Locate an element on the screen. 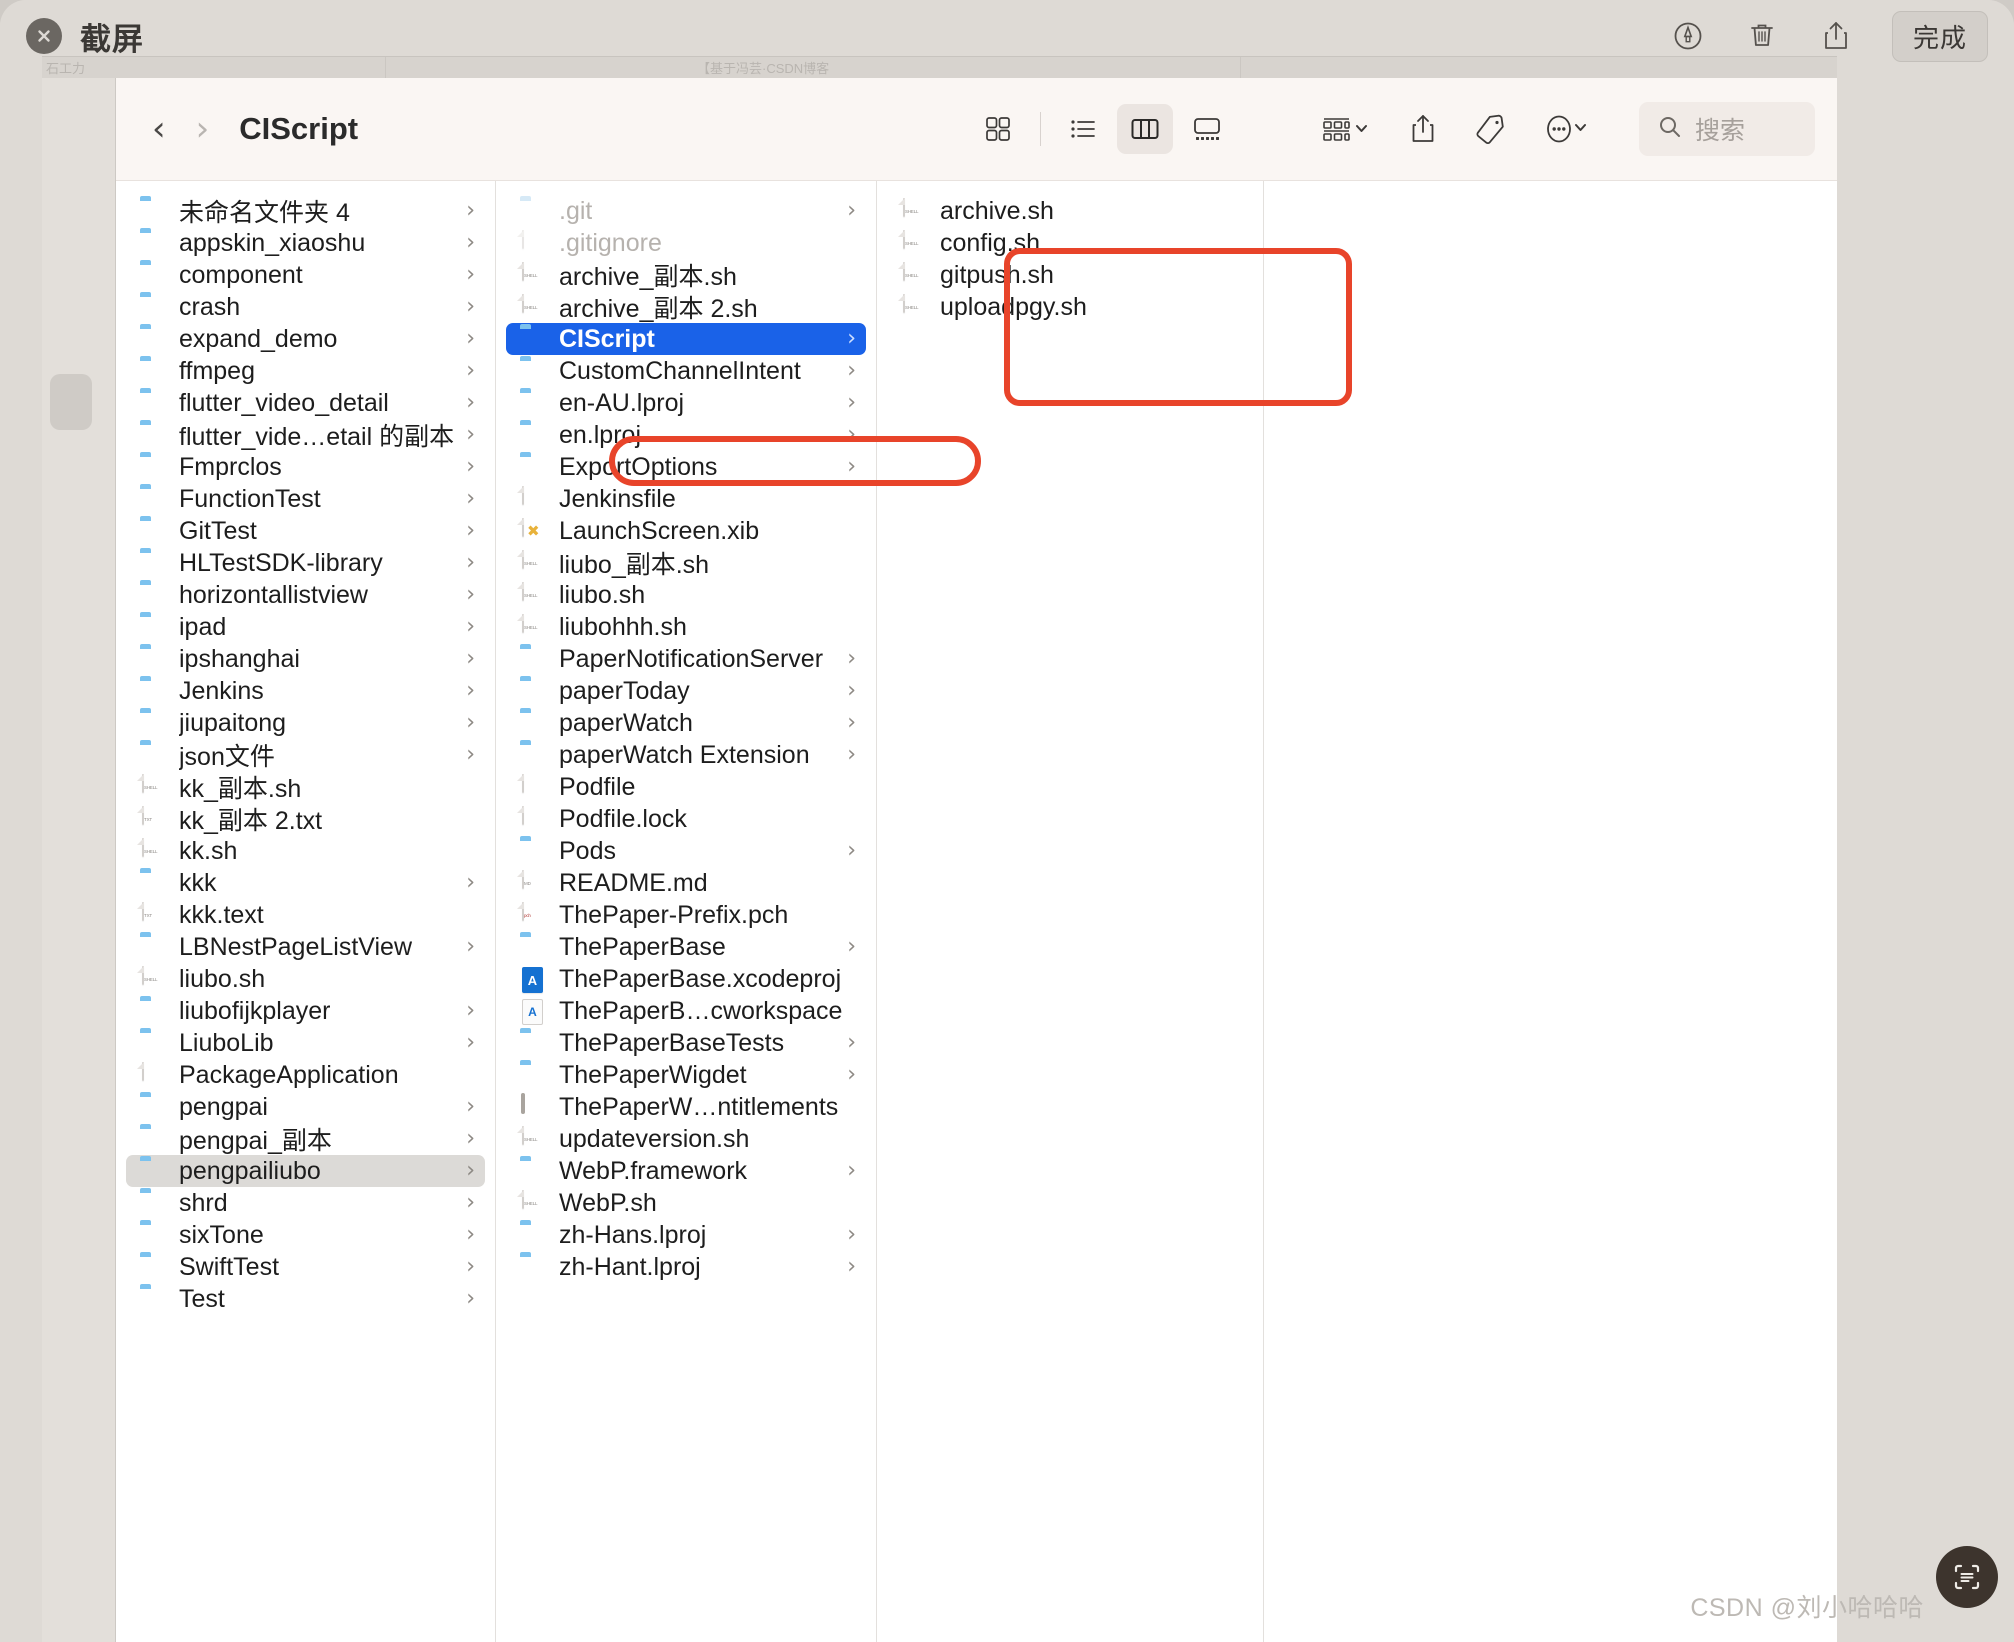 The height and width of the screenshot is (1642, 2014). list-item: sixTone › is located at coordinates (305, 1235).